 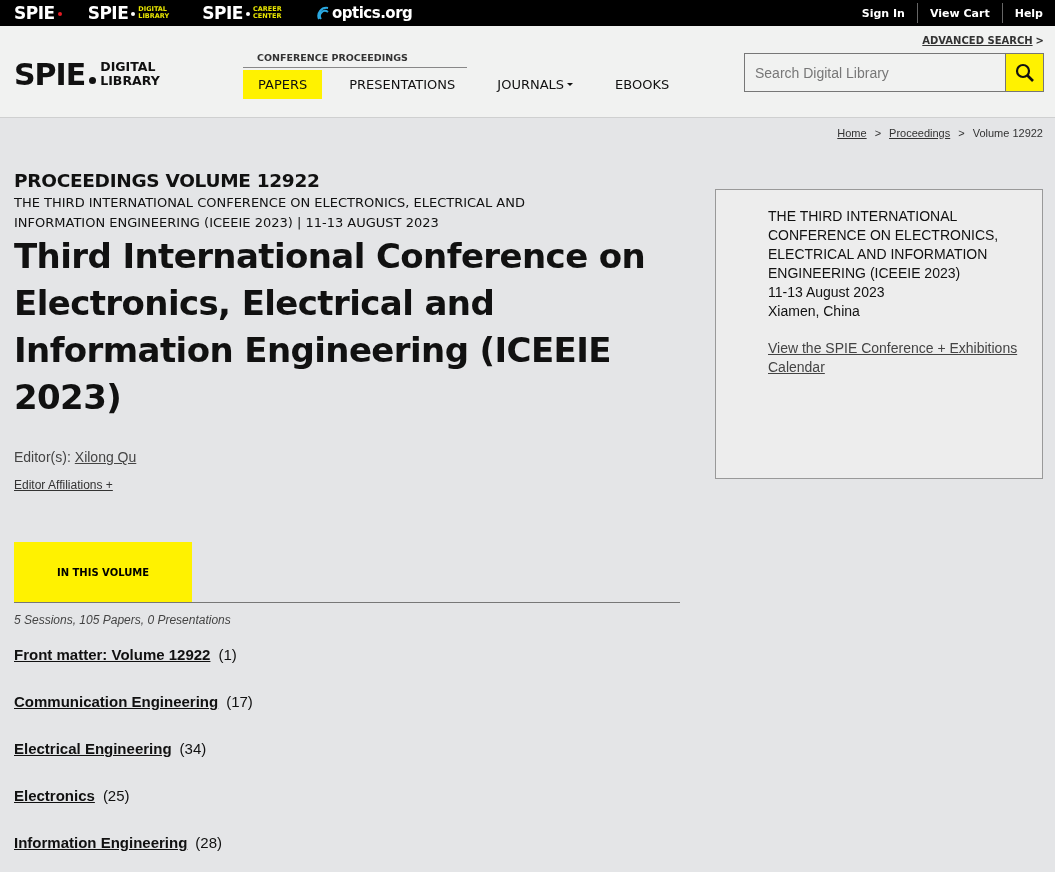 What do you see at coordinates (54, 795) in the screenshot?
I see `session-link: Electronics` at bounding box center [54, 795].